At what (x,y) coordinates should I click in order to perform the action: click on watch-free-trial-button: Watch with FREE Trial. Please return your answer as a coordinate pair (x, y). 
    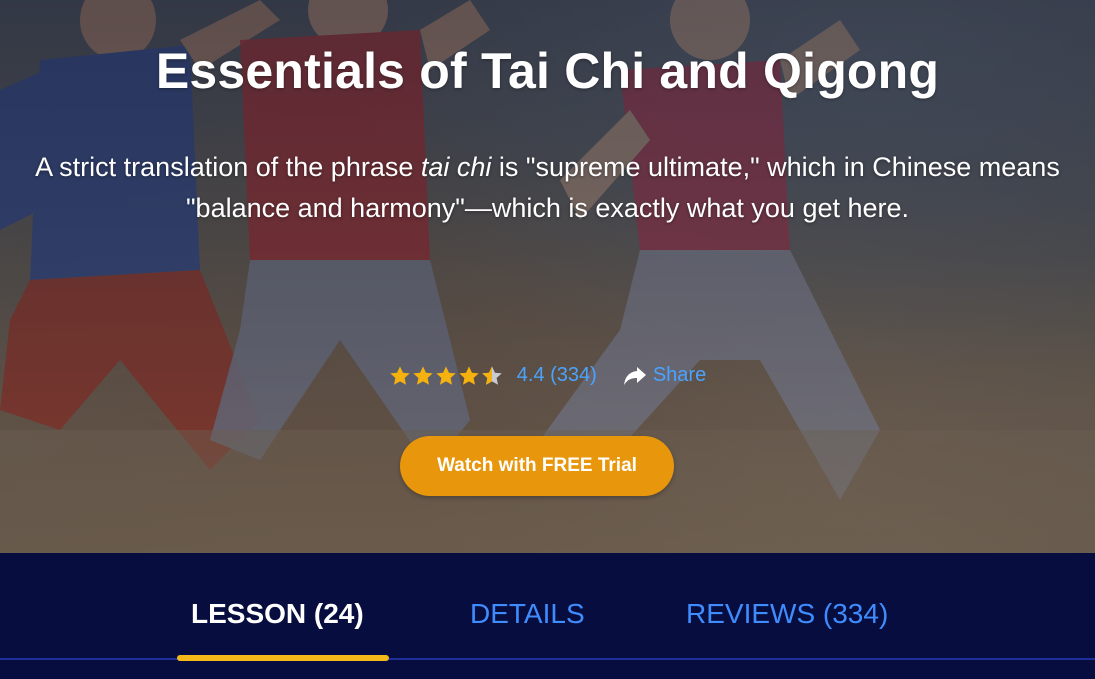
    Looking at the image, I should click on (537, 466).